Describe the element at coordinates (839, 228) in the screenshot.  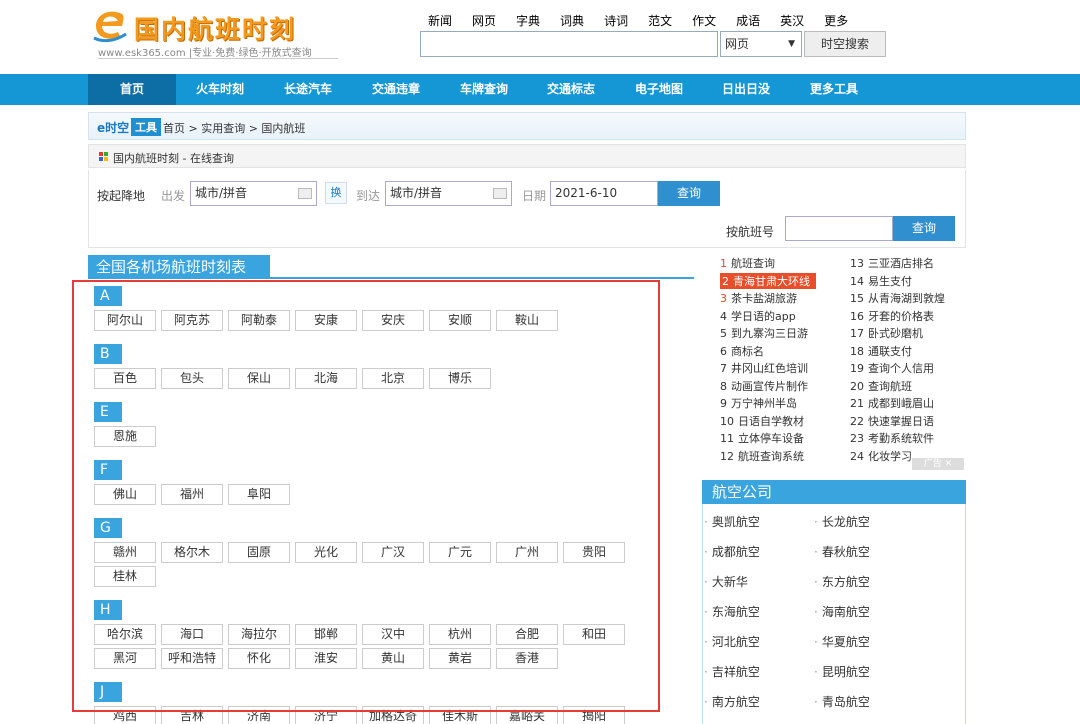
I see `flight-number-input` at that location.